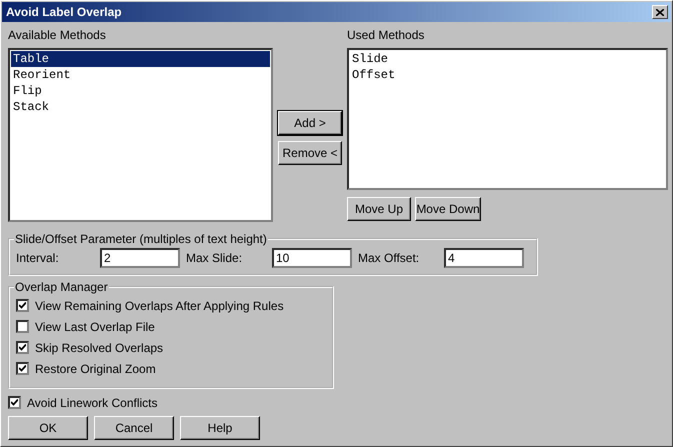 This screenshot has height=447, width=673. Describe the element at coordinates (57, 35) in the screenshot. I see `list-label: Available Methods` at that location.